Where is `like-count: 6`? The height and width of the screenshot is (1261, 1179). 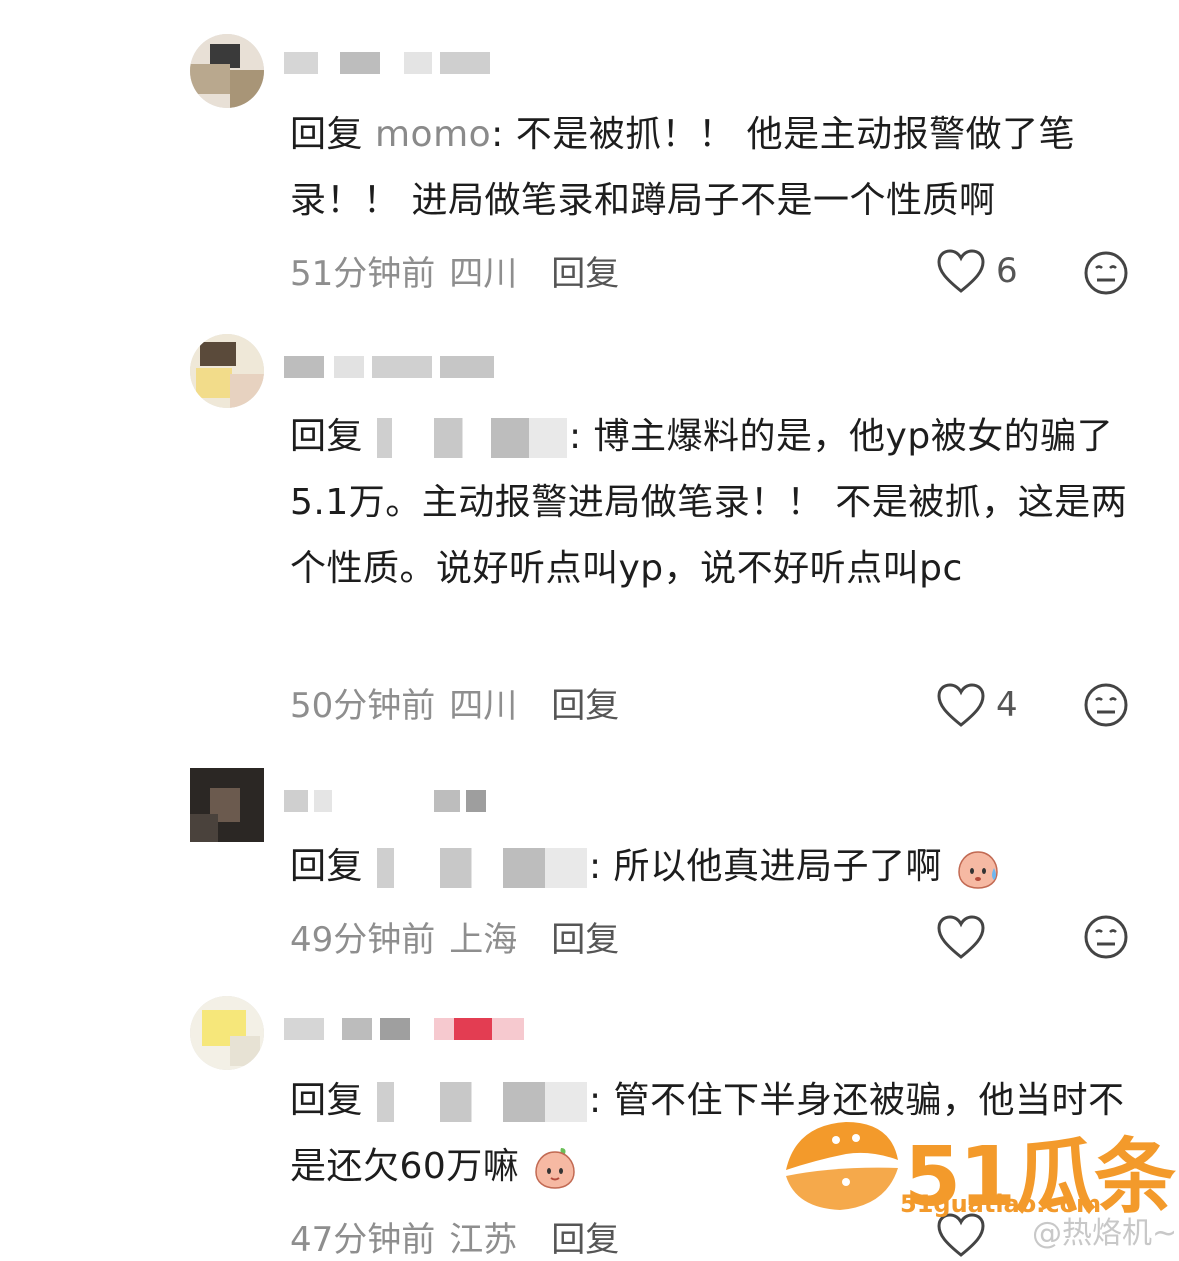
like-count: 6 is located at coordinates (1007, 271).